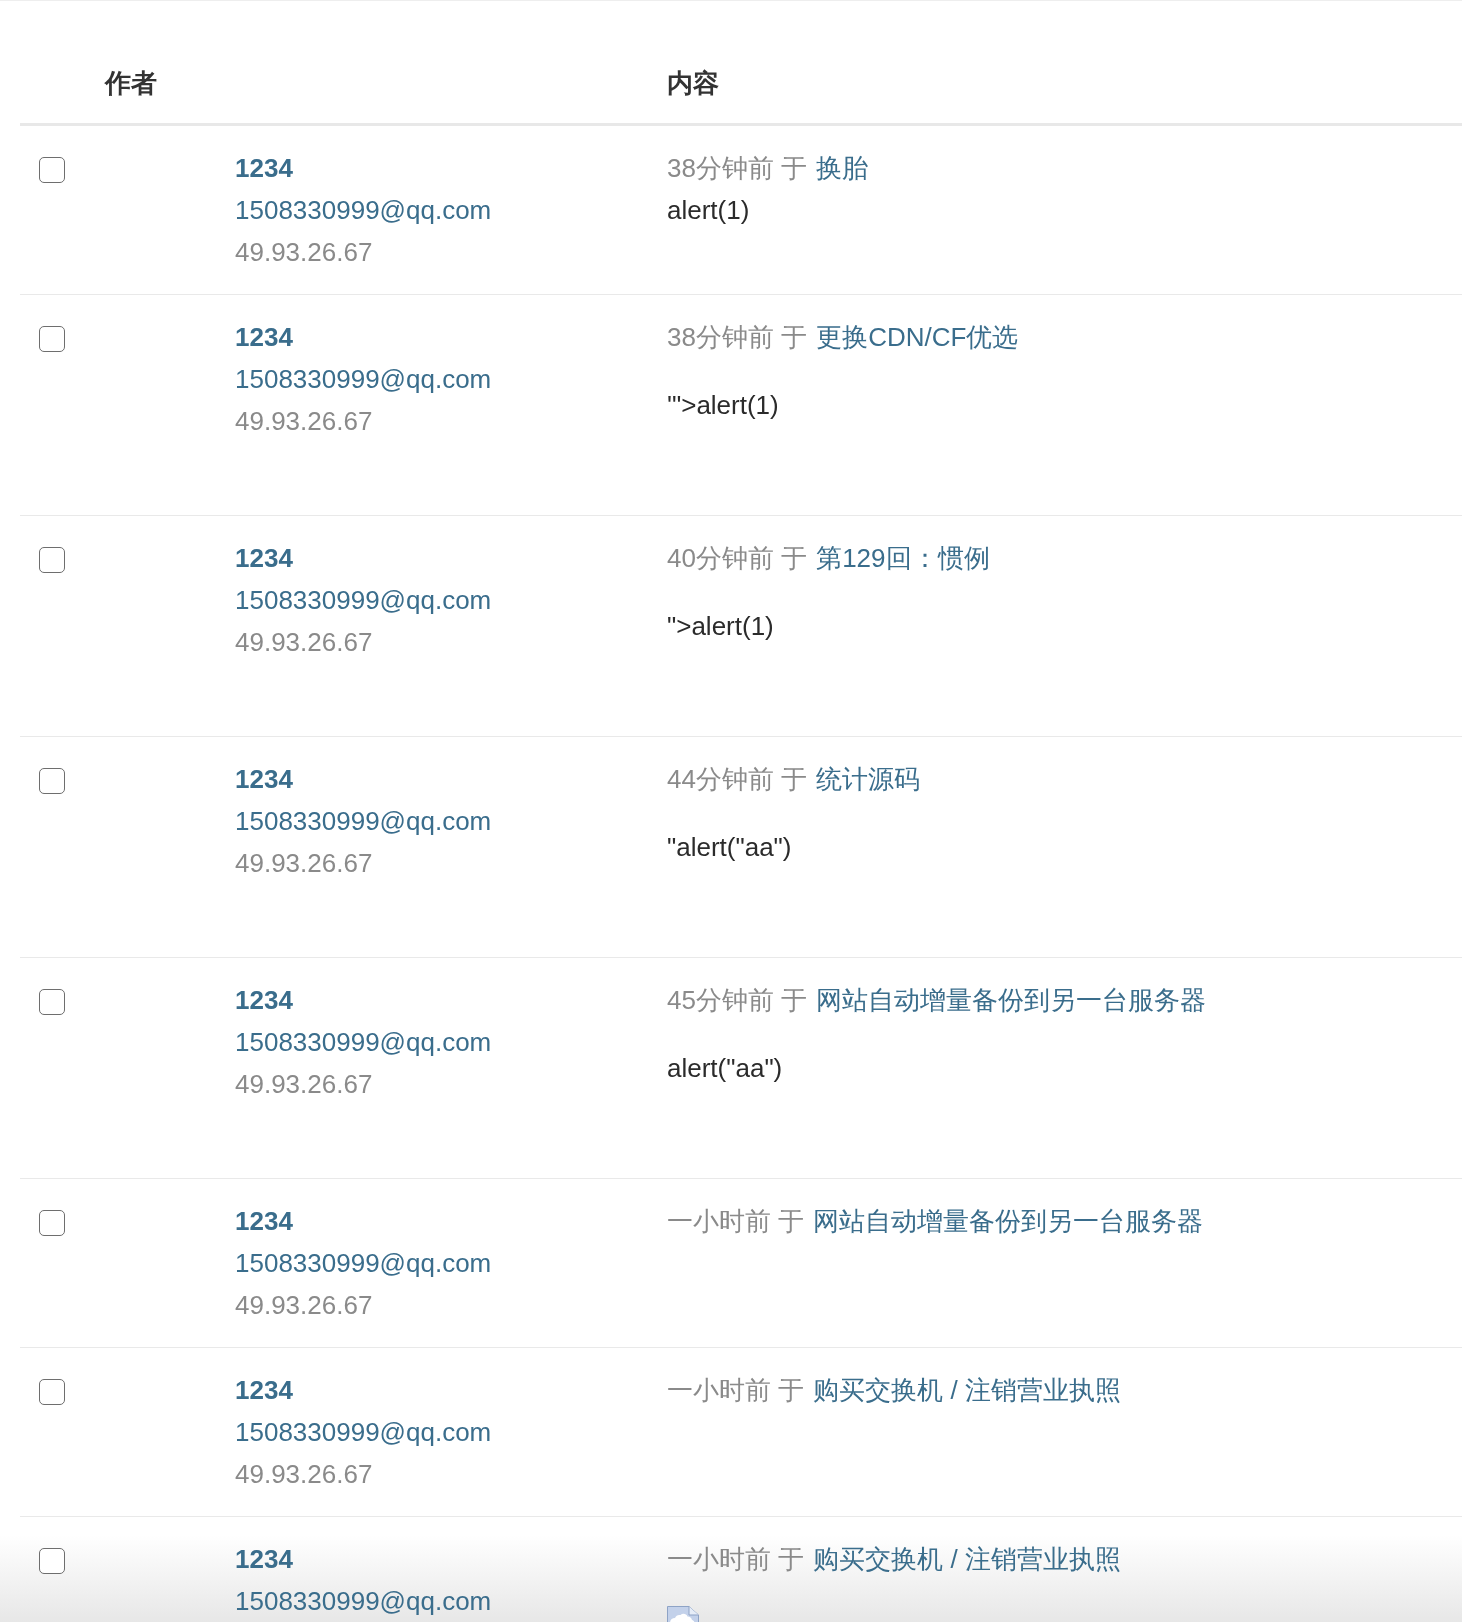  Describe the element at coordinates (723, 405) in the screenshot. I see `comment-text: '">alert(1)` at that location.